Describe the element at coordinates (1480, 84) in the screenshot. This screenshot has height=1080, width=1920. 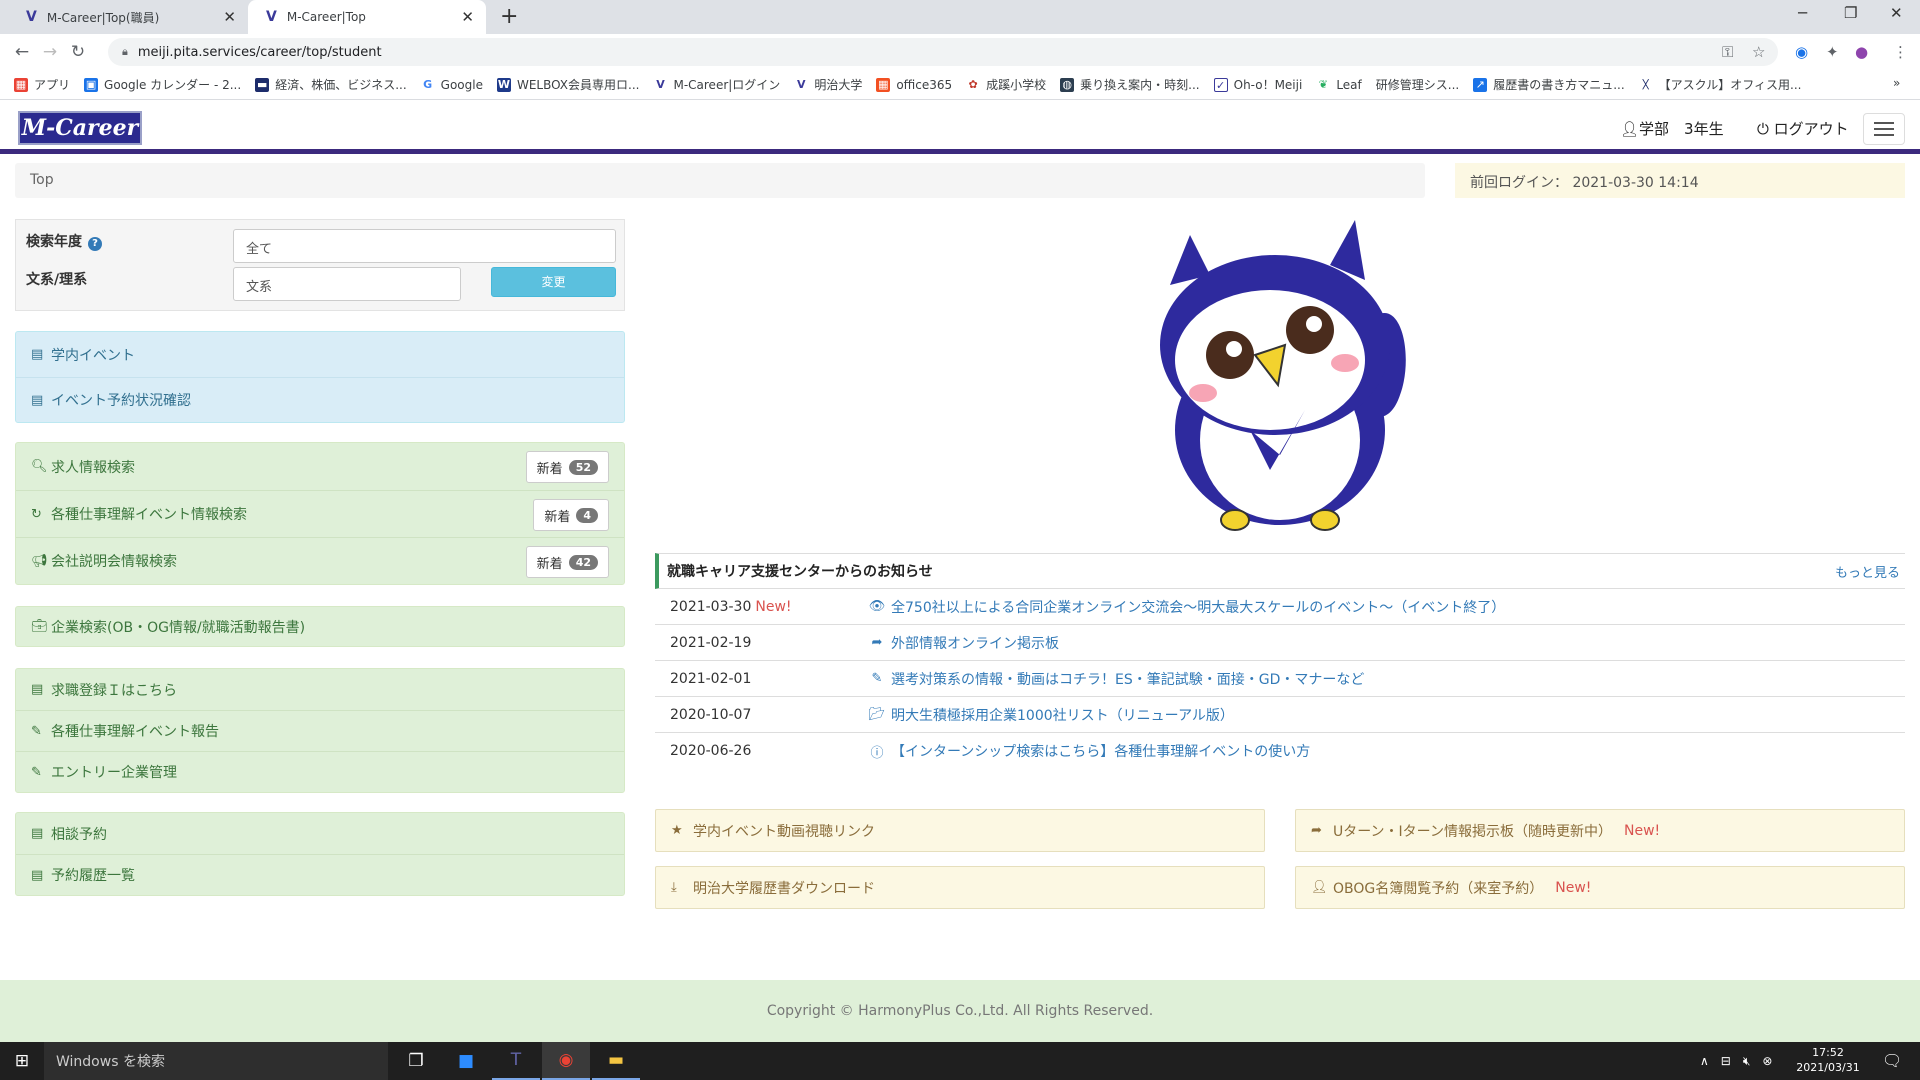
I see `chart-icon: ↗` at that location.